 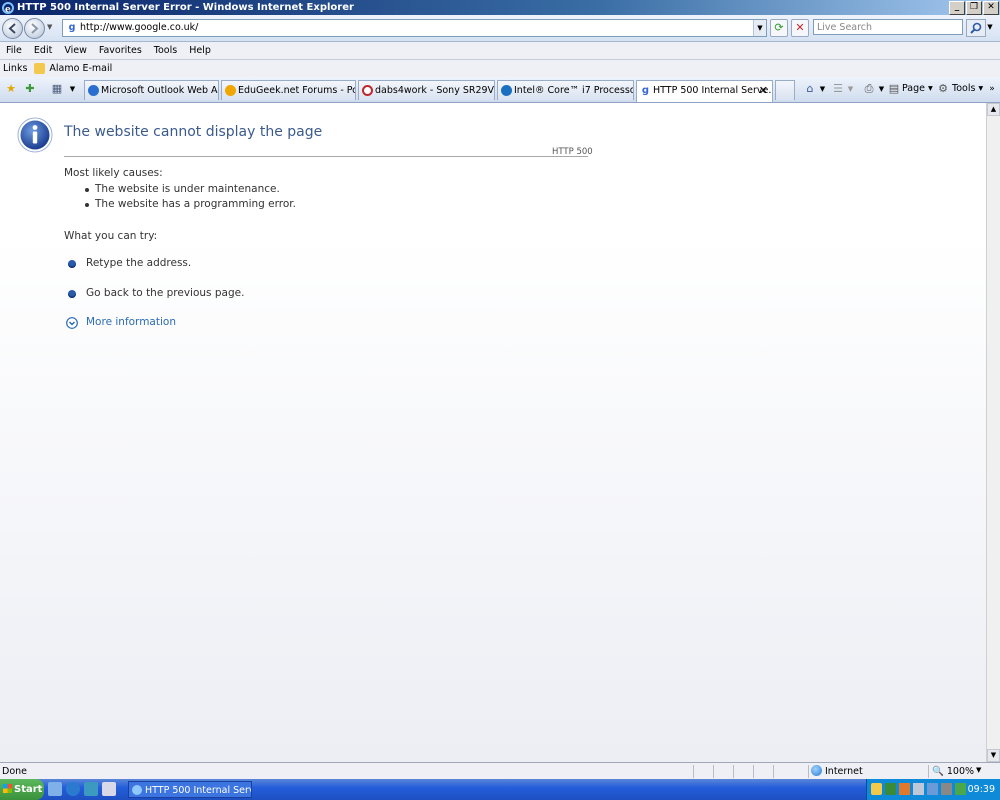 I want to click on internet-explorer-icon: e, so click(x=8, y=7).